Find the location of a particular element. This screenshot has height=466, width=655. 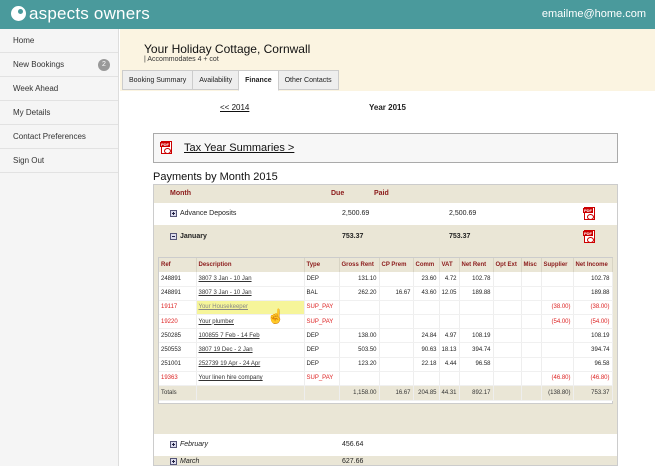

gross-rent-cell: 262.20 is located at coordinates (359, 293).